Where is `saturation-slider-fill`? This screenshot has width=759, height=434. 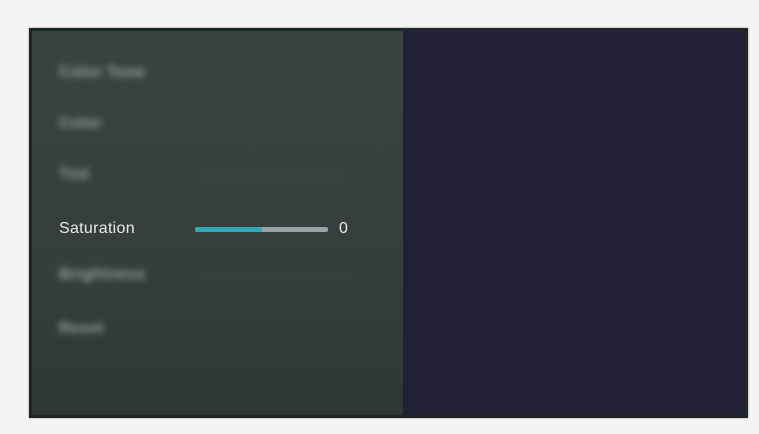
saturation-slider-fill is located at coordinates (228, 229).